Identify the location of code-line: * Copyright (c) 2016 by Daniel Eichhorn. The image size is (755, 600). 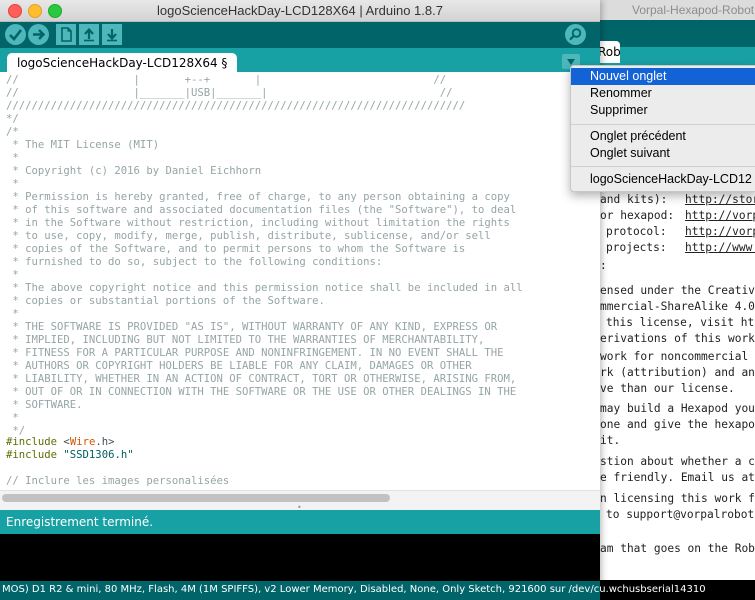
(134, 171).